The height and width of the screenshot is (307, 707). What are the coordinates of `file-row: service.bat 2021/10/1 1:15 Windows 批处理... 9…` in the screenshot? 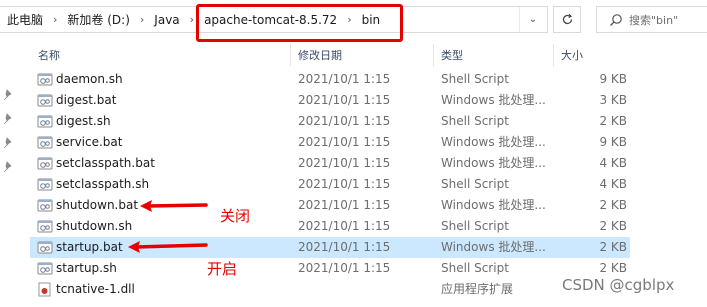 It's located at (330, 142).